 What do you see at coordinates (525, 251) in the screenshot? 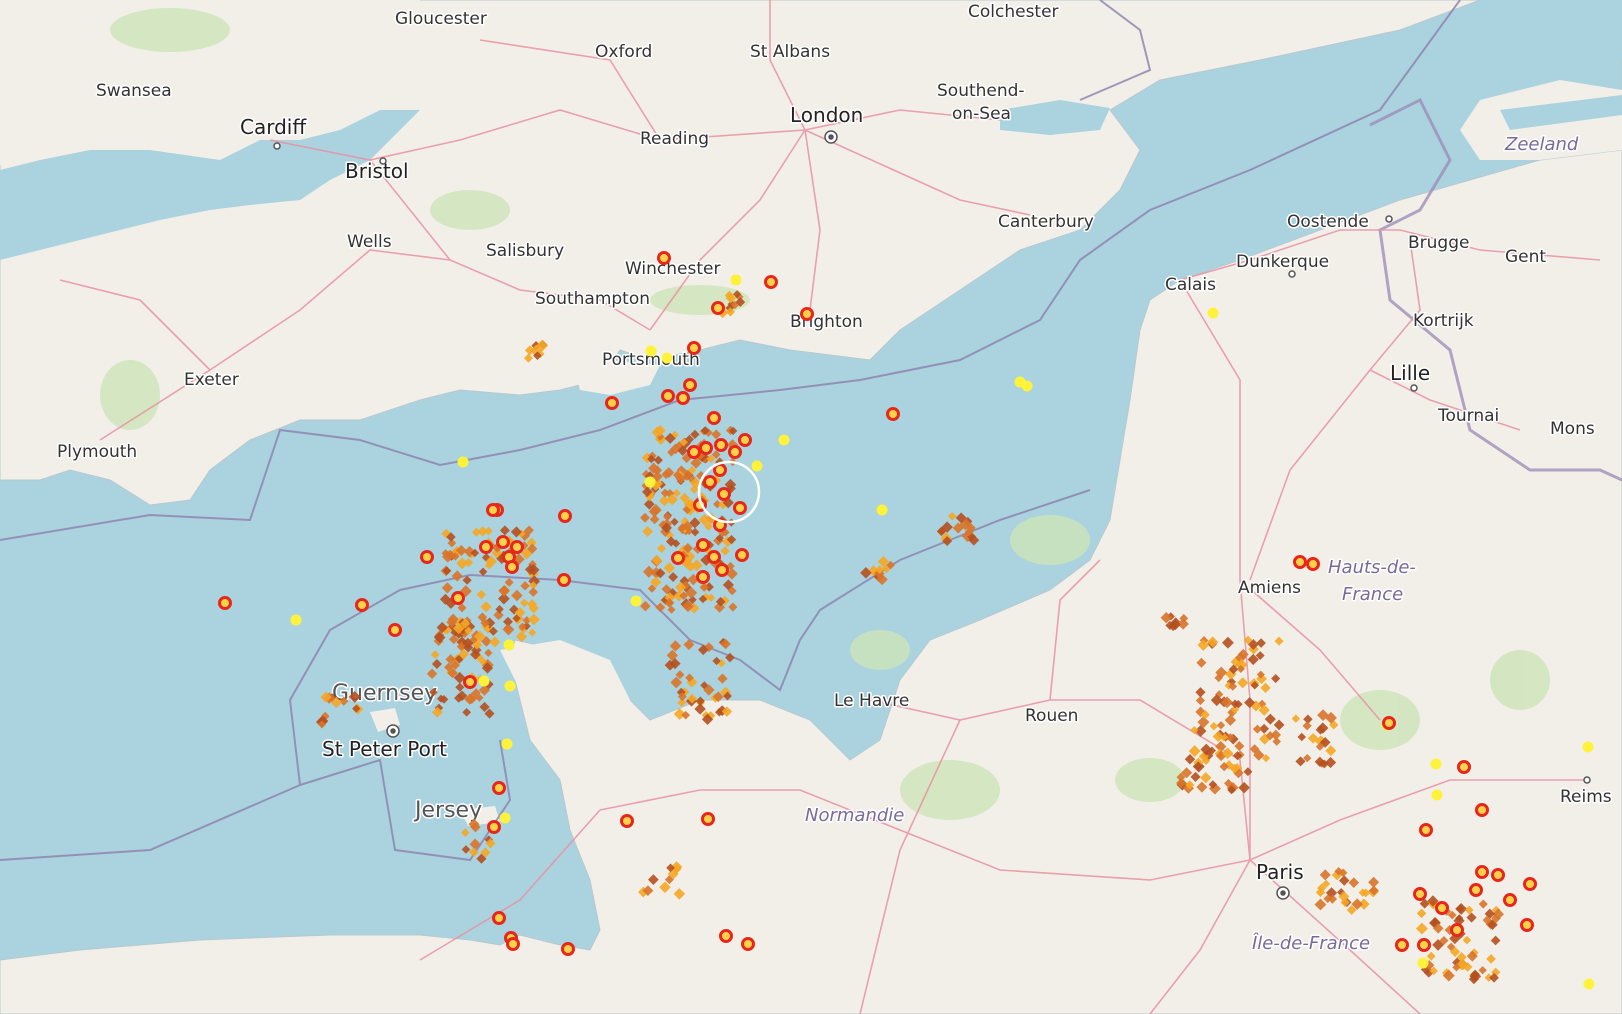
I see `label-salisbury: Salisbury` at bounding box center [525, 251].